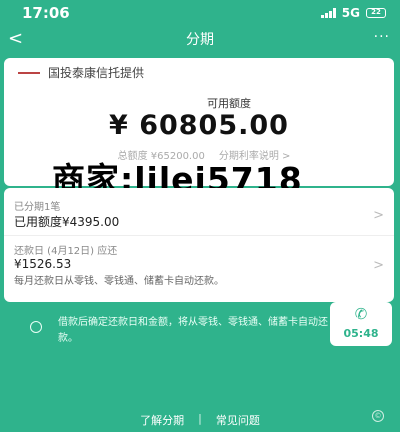 The width and height of the screenshot is (400, 432). Describe the element at coordinates (361, 314) in the screenshot. I see `phone-icon: ✆` at that location.